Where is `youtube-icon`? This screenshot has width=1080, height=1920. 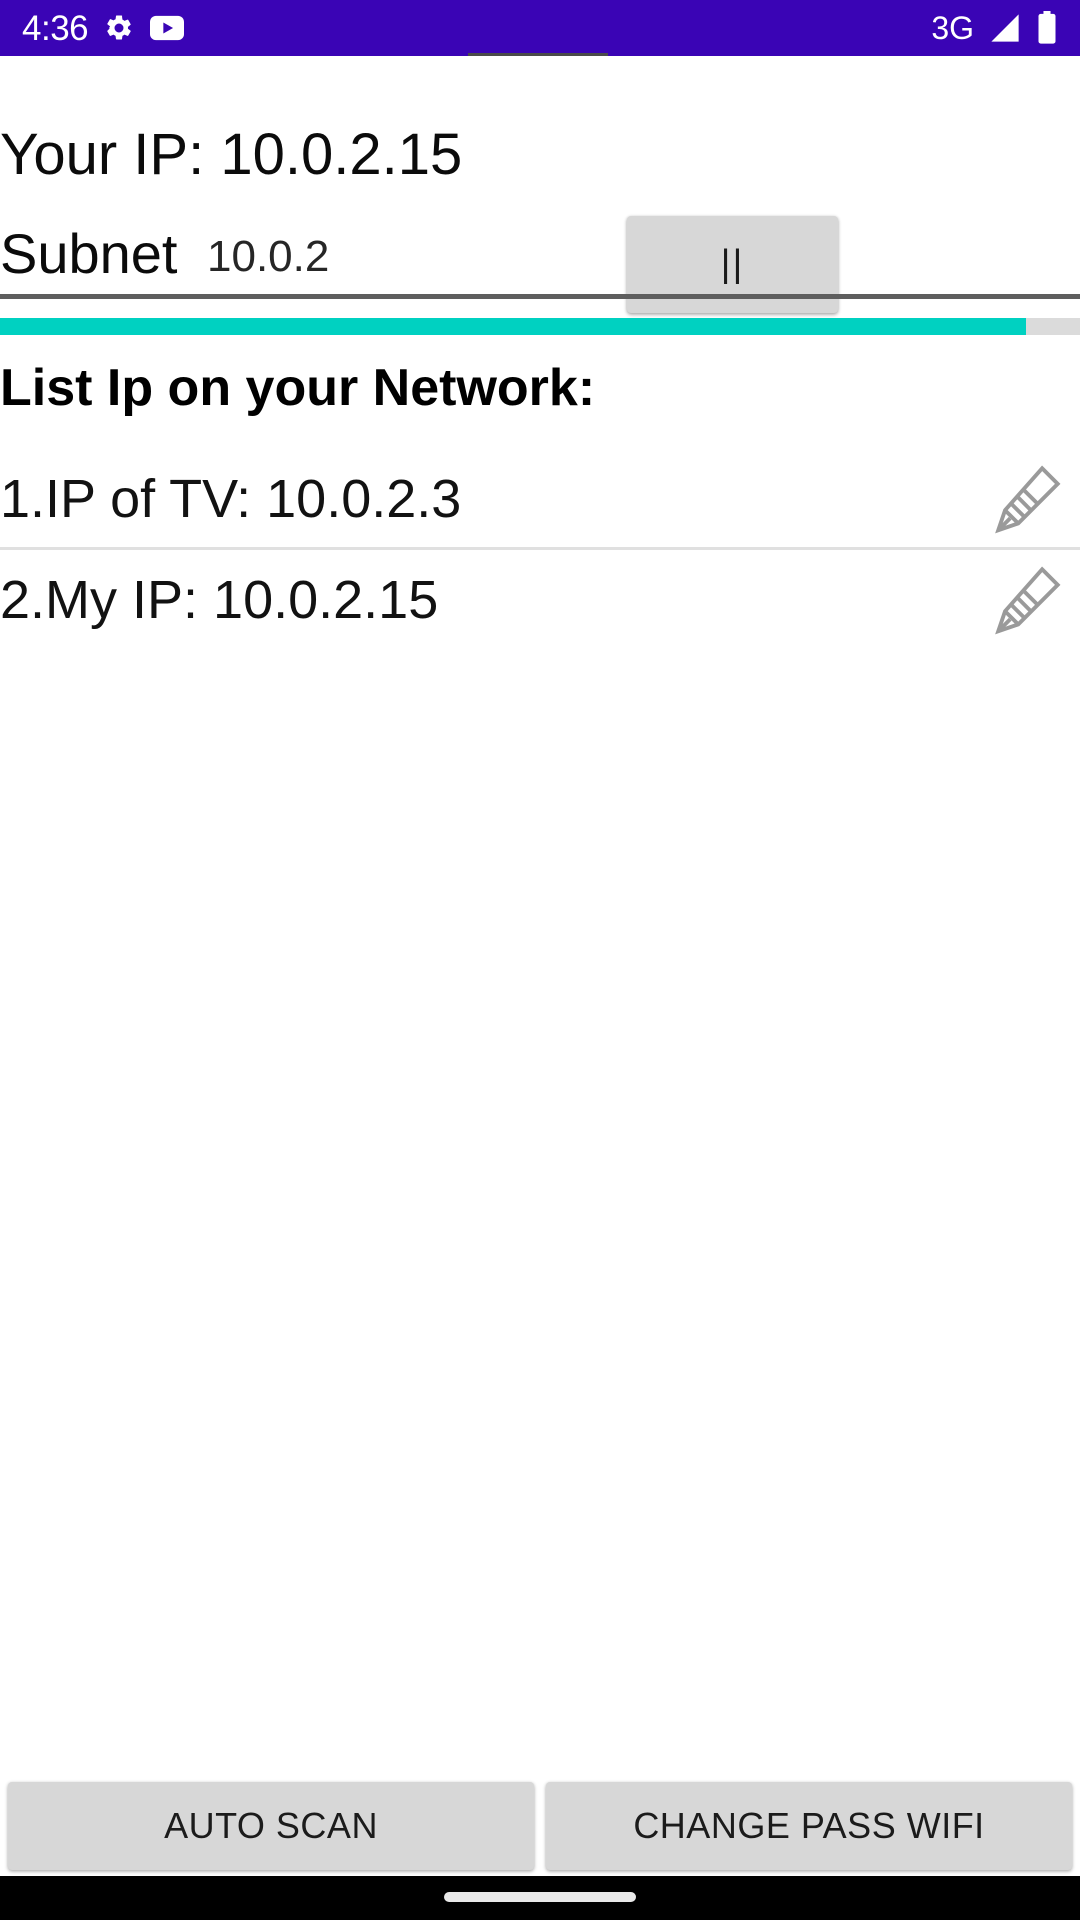
youtube-icon is located at coordinates (167, 28).